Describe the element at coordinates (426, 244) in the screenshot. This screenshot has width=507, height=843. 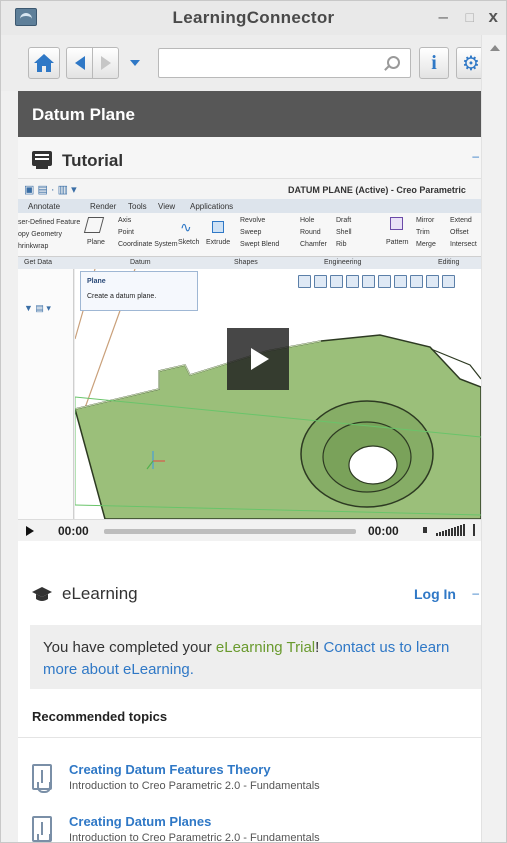
I see `video-ribbon-label: Merge` at that location.